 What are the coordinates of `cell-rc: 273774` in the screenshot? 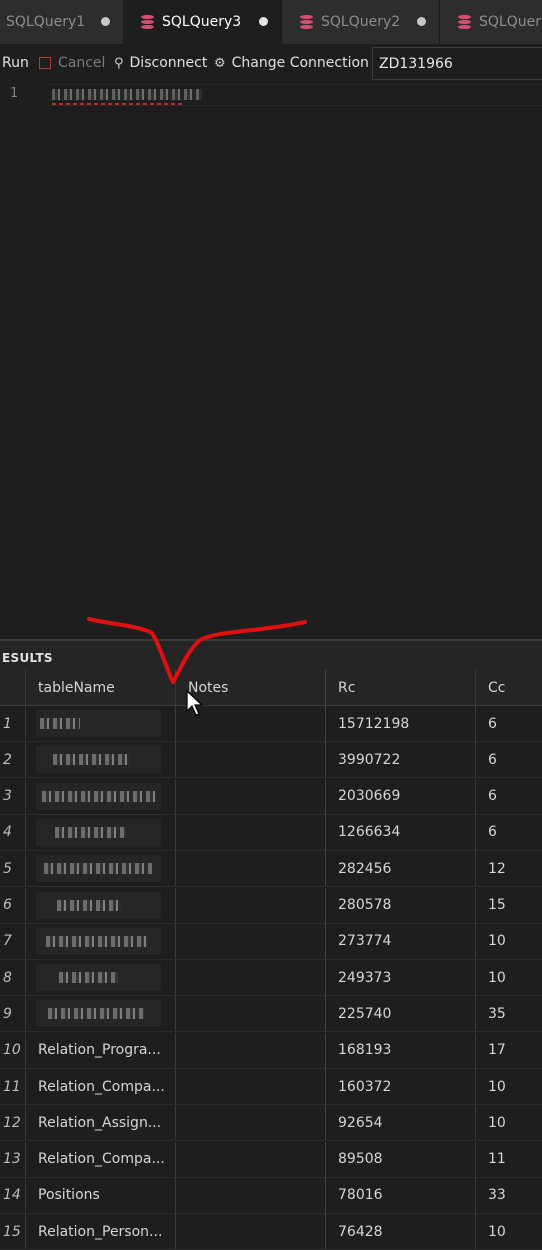 It's located at (401, 941).